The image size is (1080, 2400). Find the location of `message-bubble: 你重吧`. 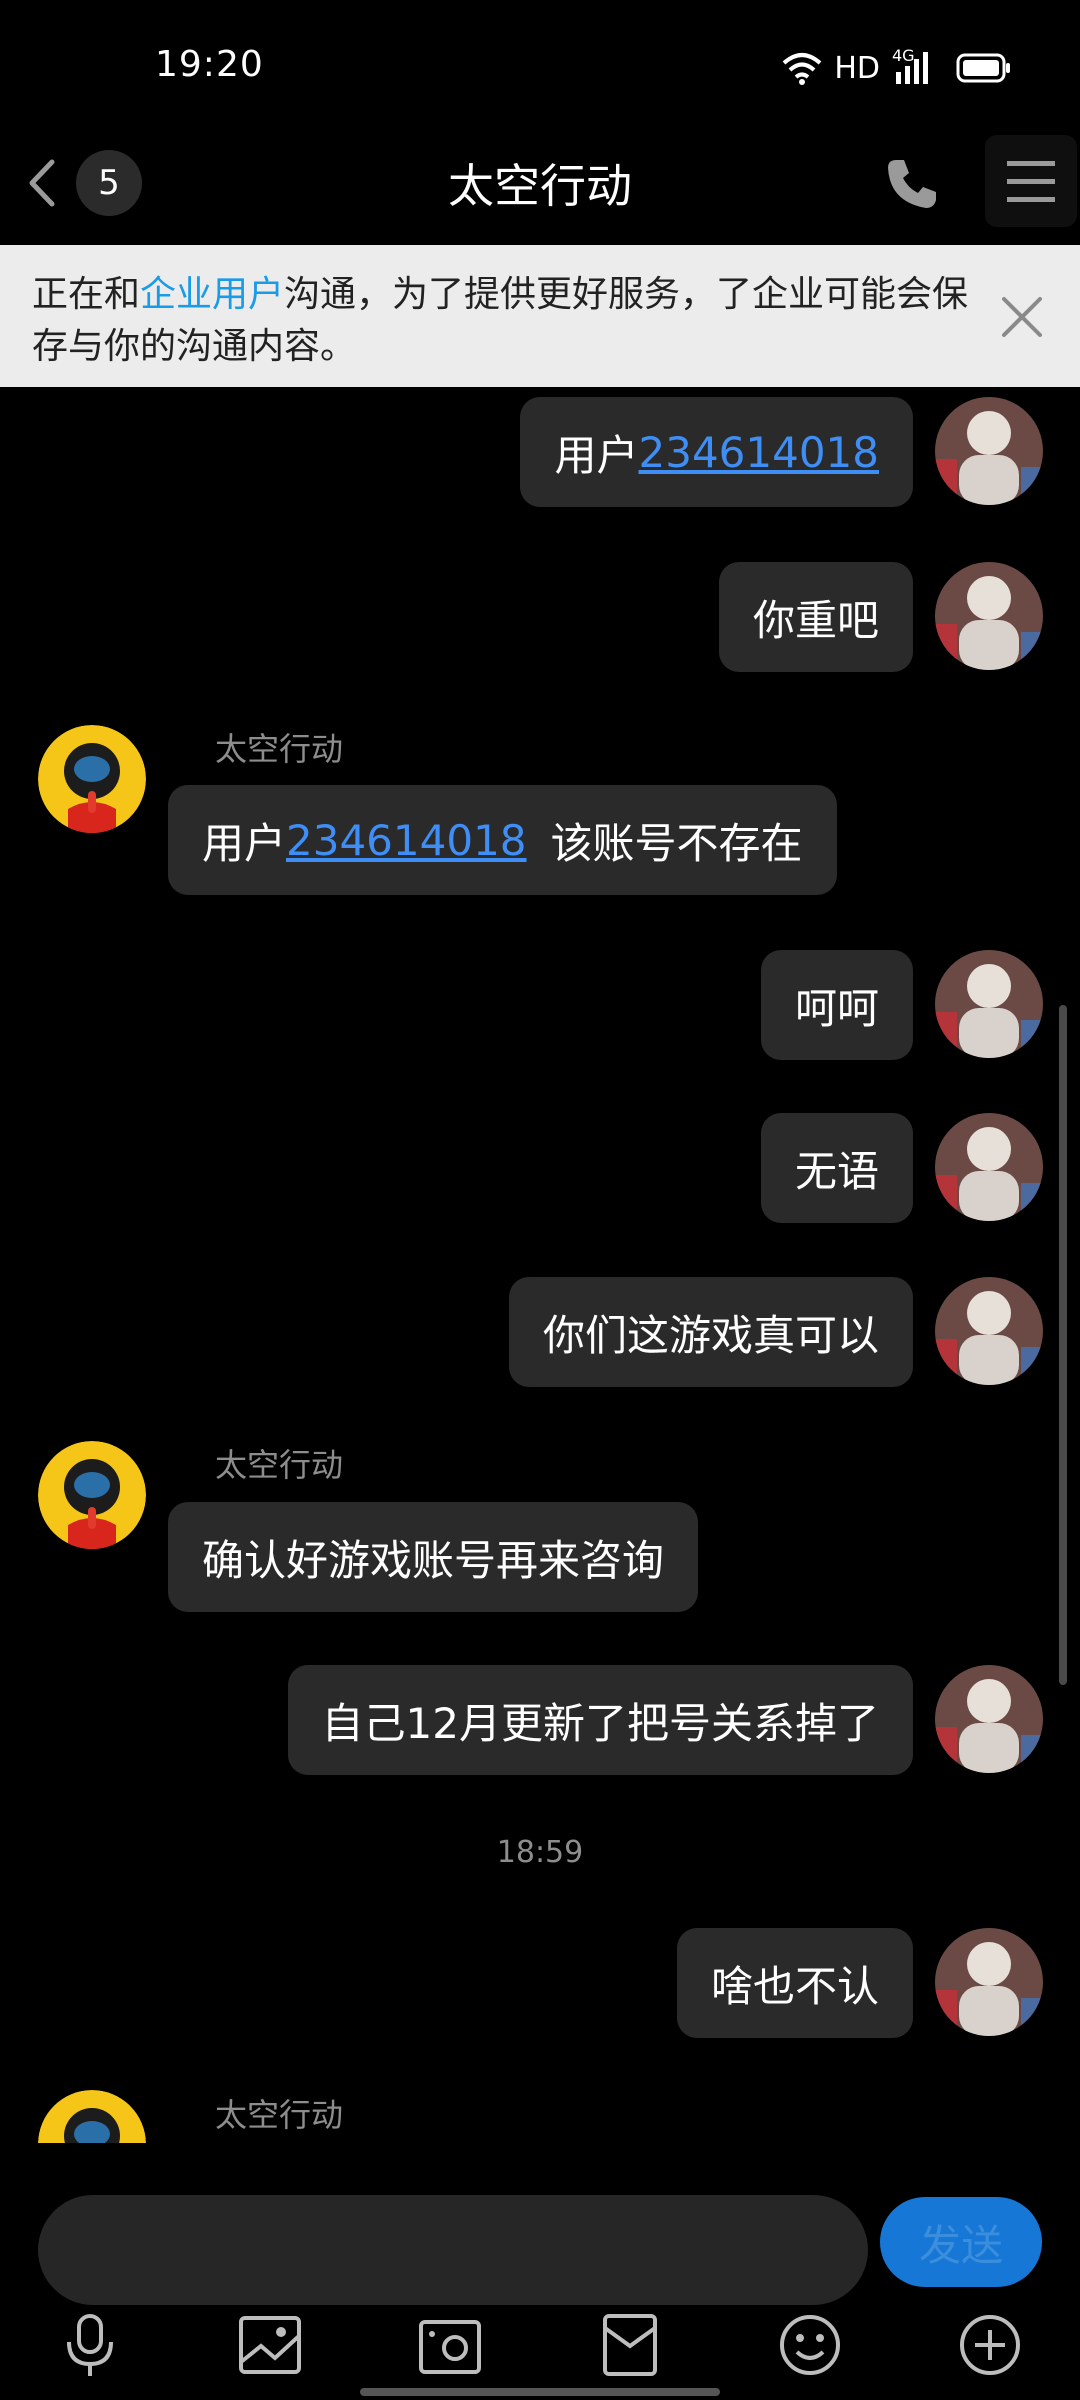

message-bubble: 你重吧 is located at coordinates (815, 617).